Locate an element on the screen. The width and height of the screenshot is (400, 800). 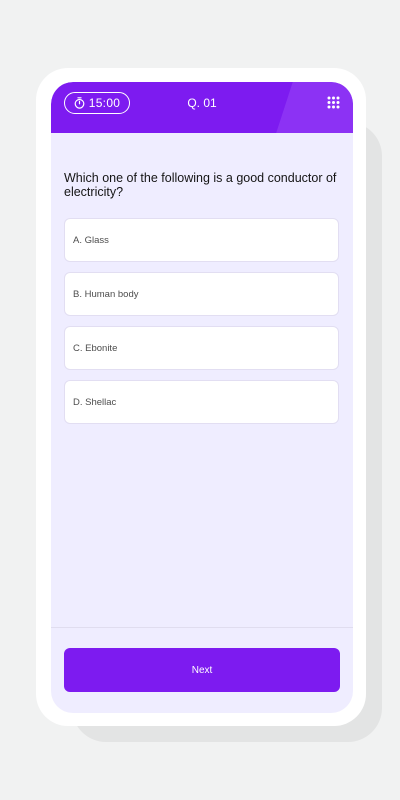
grid-menu-icon is located at coordinates (333, 102).